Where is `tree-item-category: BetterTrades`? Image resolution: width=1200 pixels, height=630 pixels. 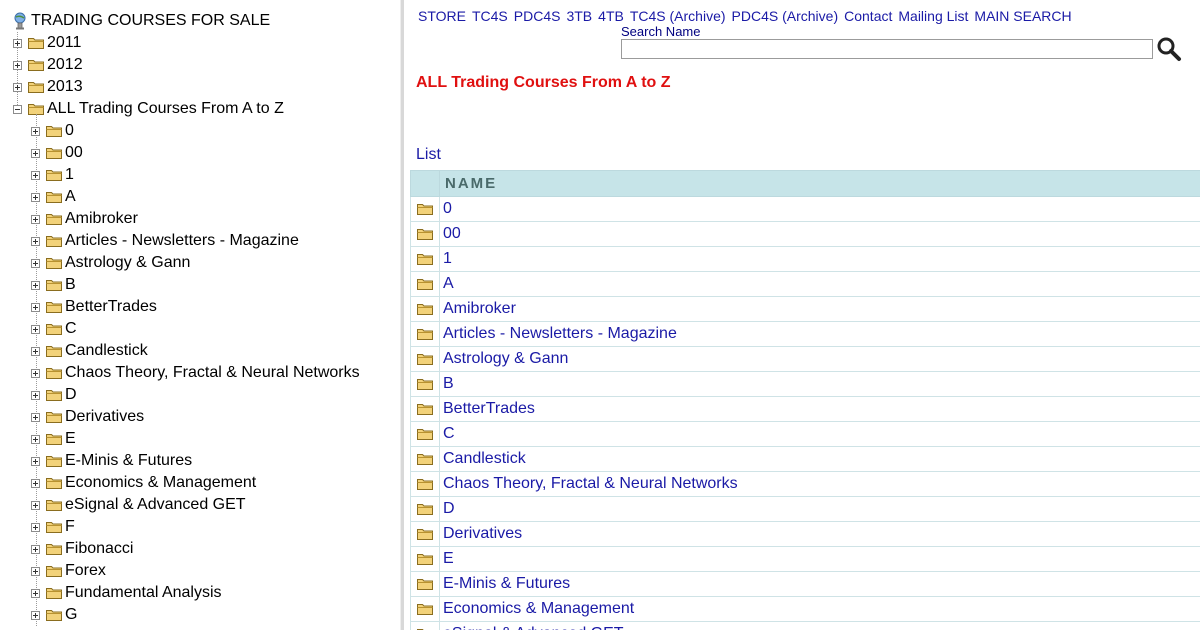 tree-item-category: BetterTrades is located at coordinates (94, 307).